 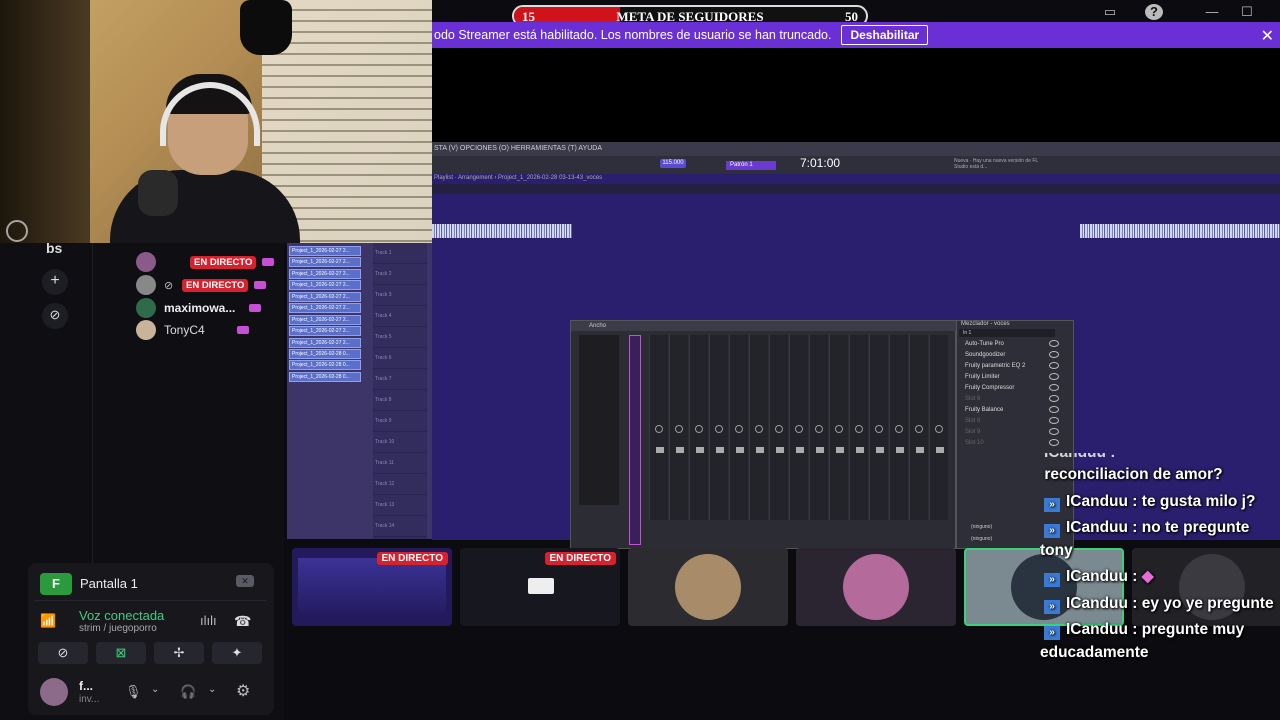 What do you see at coordinates (400, 421) in the screenshot?
I see `track-label: Track 9` at bounding box center [400, 421].